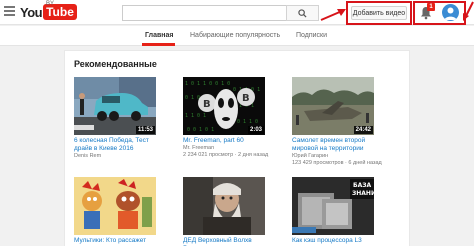  Describe the element at coordinates (311, 35) in the screenshot. I see `tab-subscriptions: Подписки` at that location.